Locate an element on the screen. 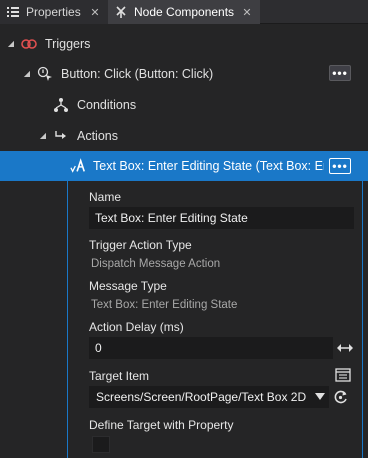  trigger-icon is located at coordinates (29, 44).